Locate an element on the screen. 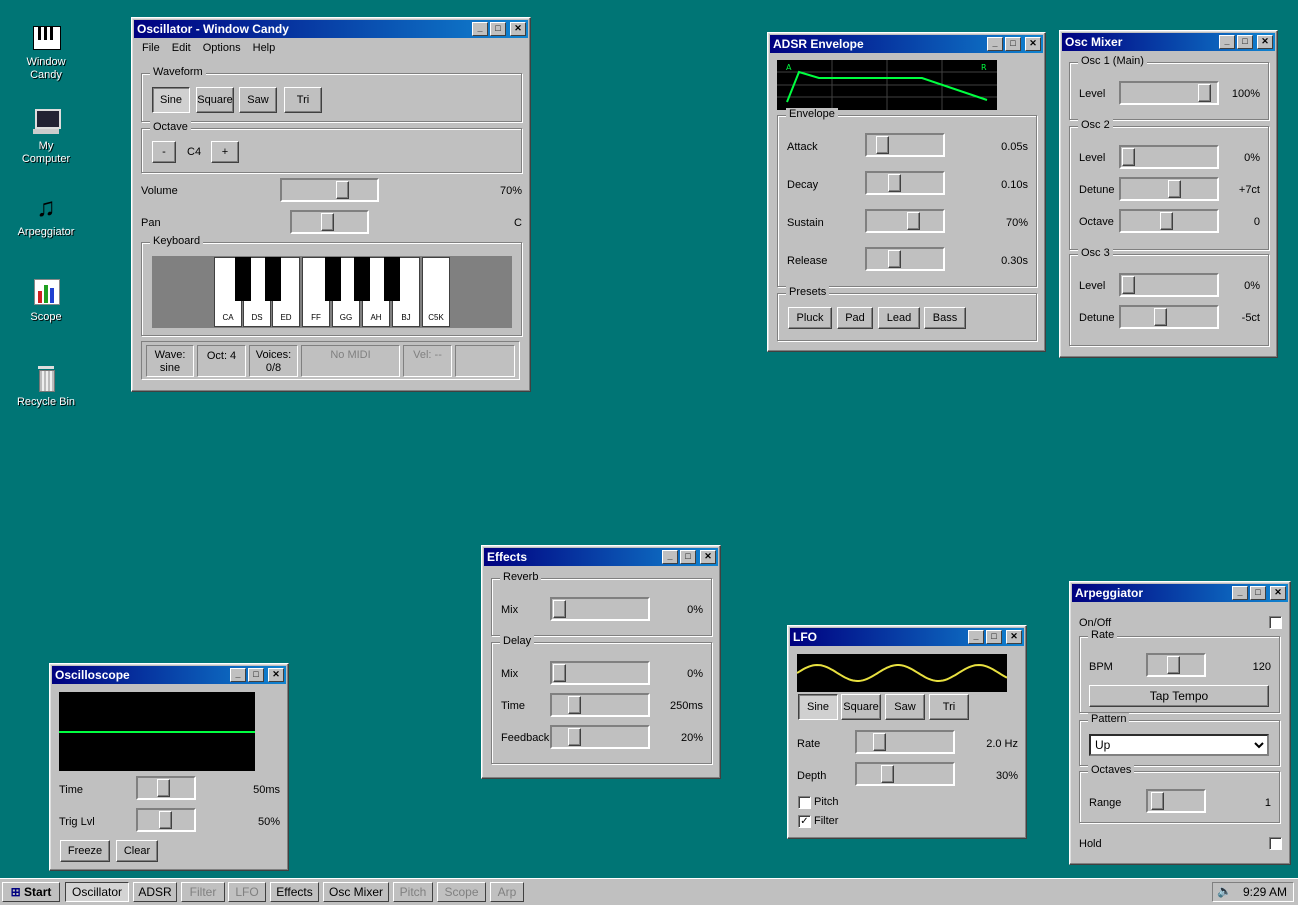 This screenshot has width=1298, height=905. osc3-detune-slider is located at coordinates (1169, 317).